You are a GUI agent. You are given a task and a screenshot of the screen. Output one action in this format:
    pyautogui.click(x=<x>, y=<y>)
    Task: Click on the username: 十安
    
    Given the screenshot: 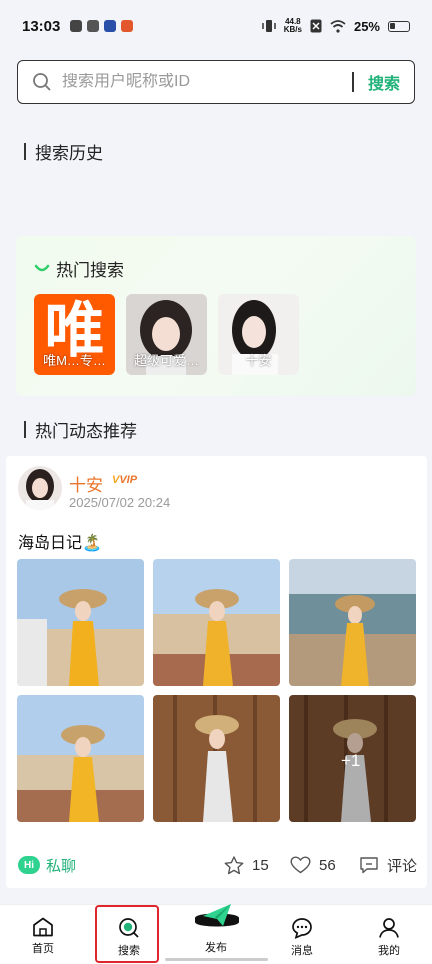 What is the action you would take?
    pyautogui.click(x=86, y=483)
    